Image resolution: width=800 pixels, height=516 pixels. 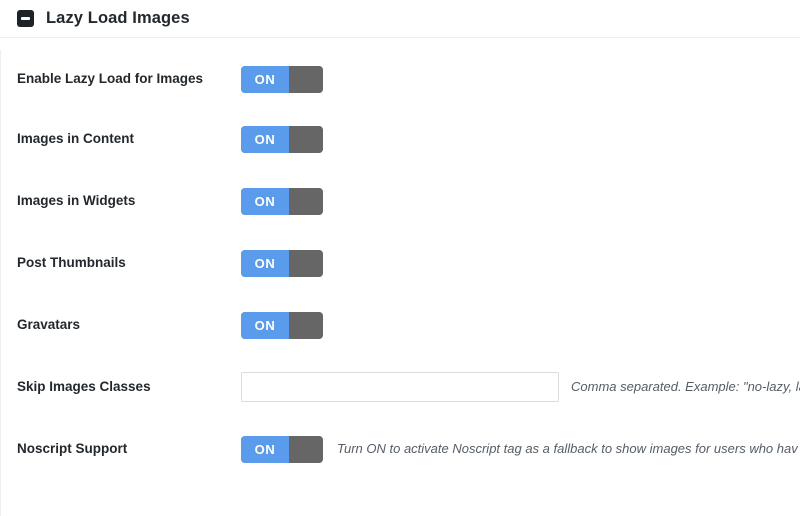 I want to click on setting-label: Images in Widgets, so click(x=76, y=200).